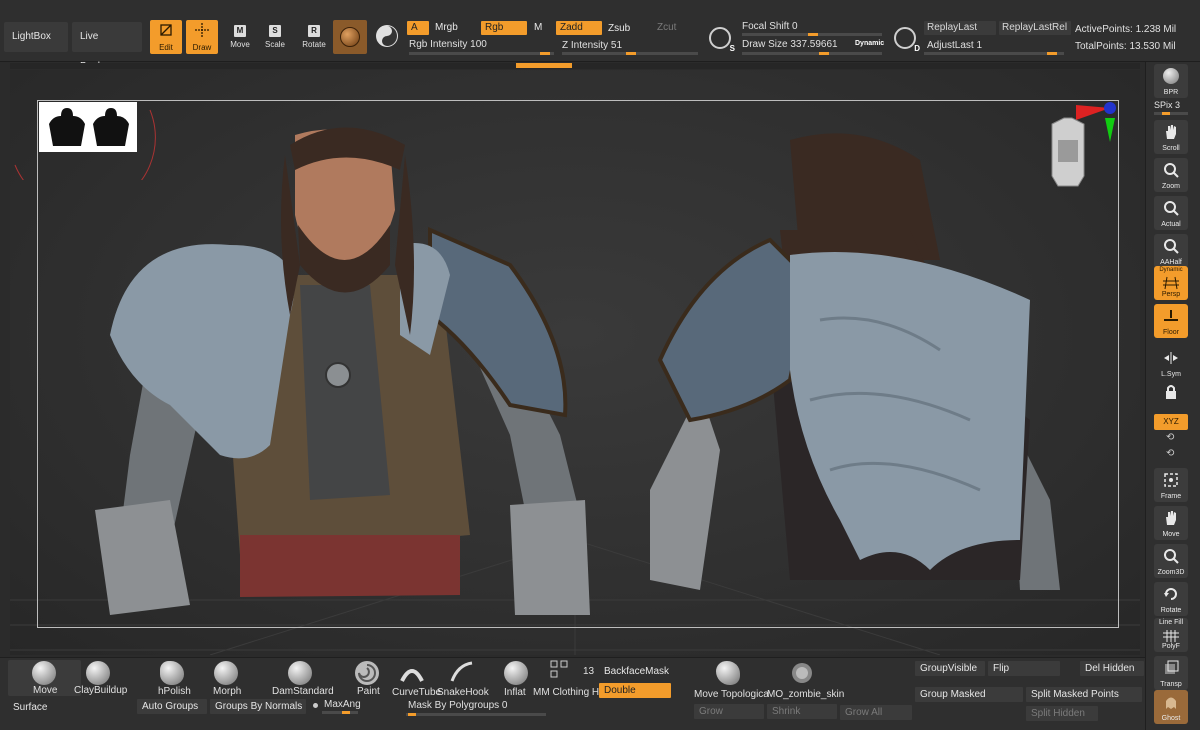 Image resolution: width=1200 pixels, height=730 pixels. What do you see at coordinates (540, 28) in the screenshot?
I see `m-toggle: M` at bounding box center [540, 28].